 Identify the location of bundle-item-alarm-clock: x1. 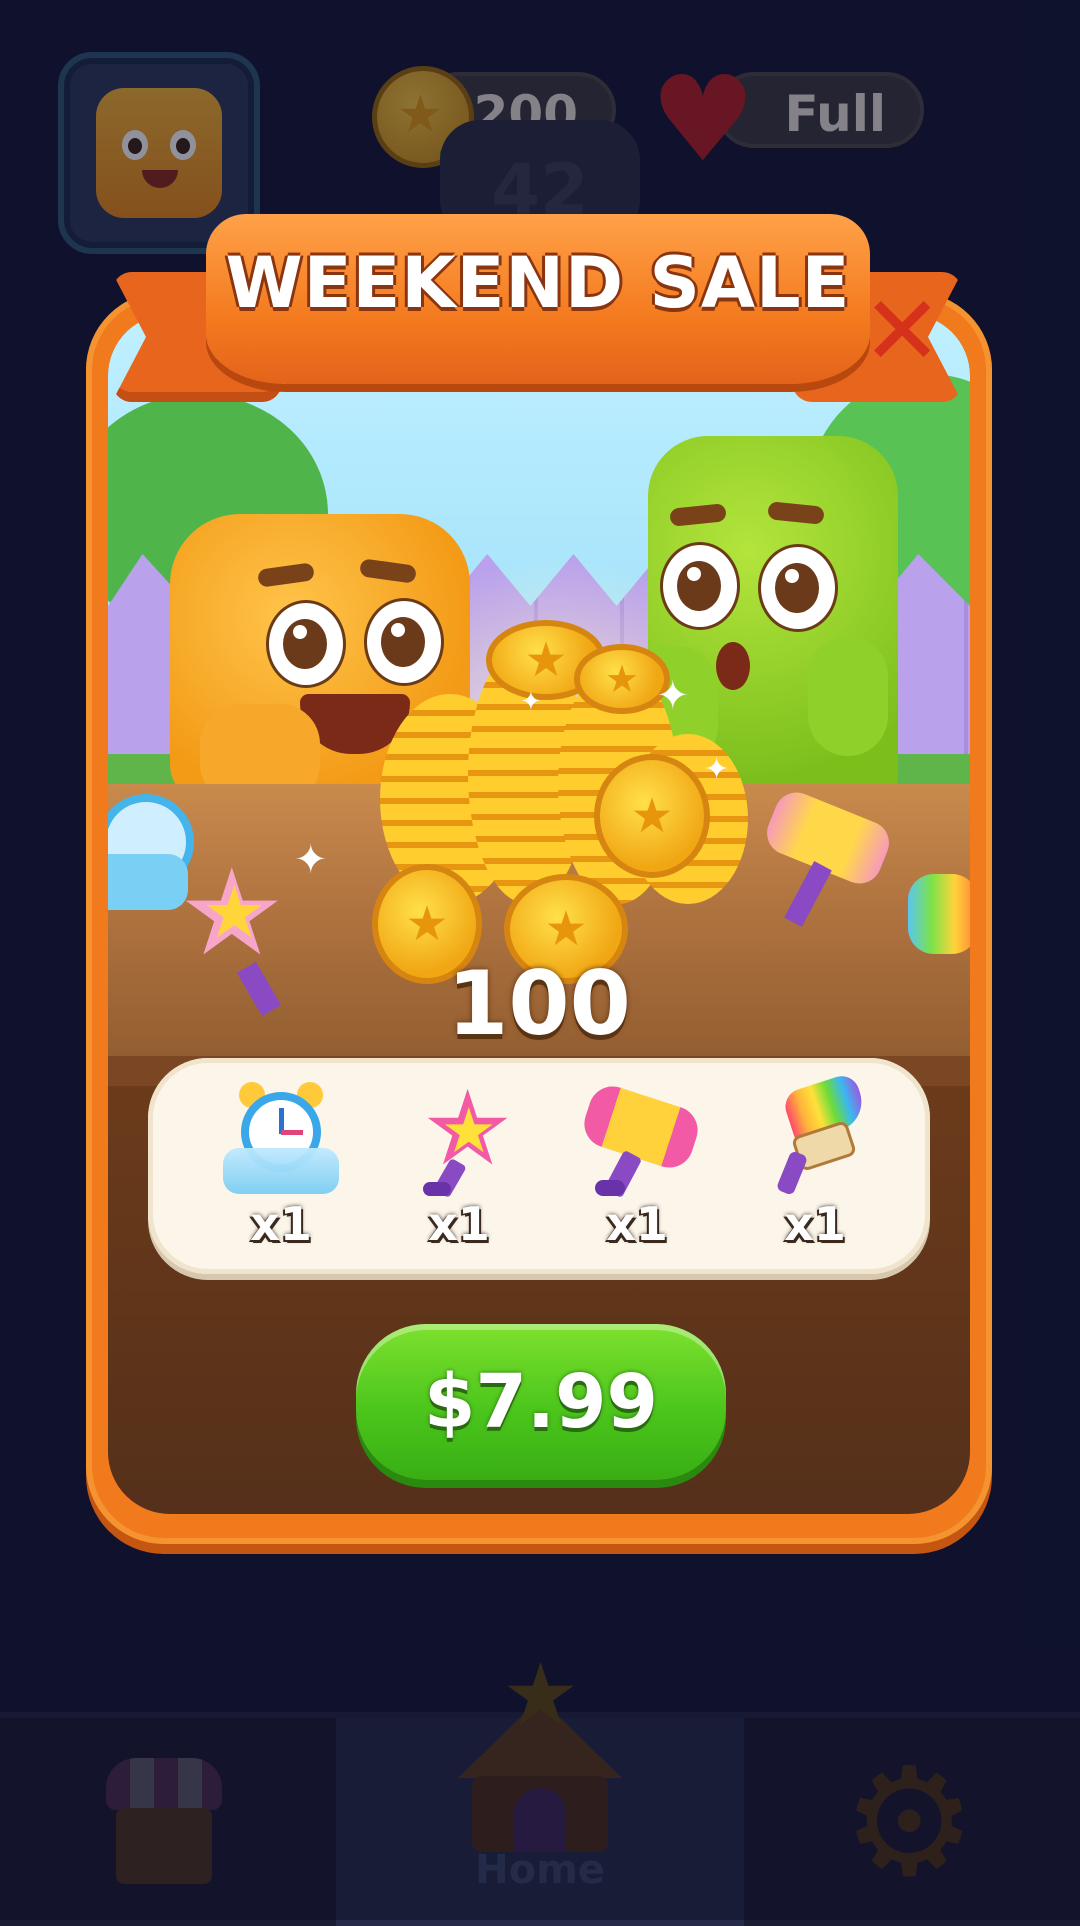
(281, 1168).